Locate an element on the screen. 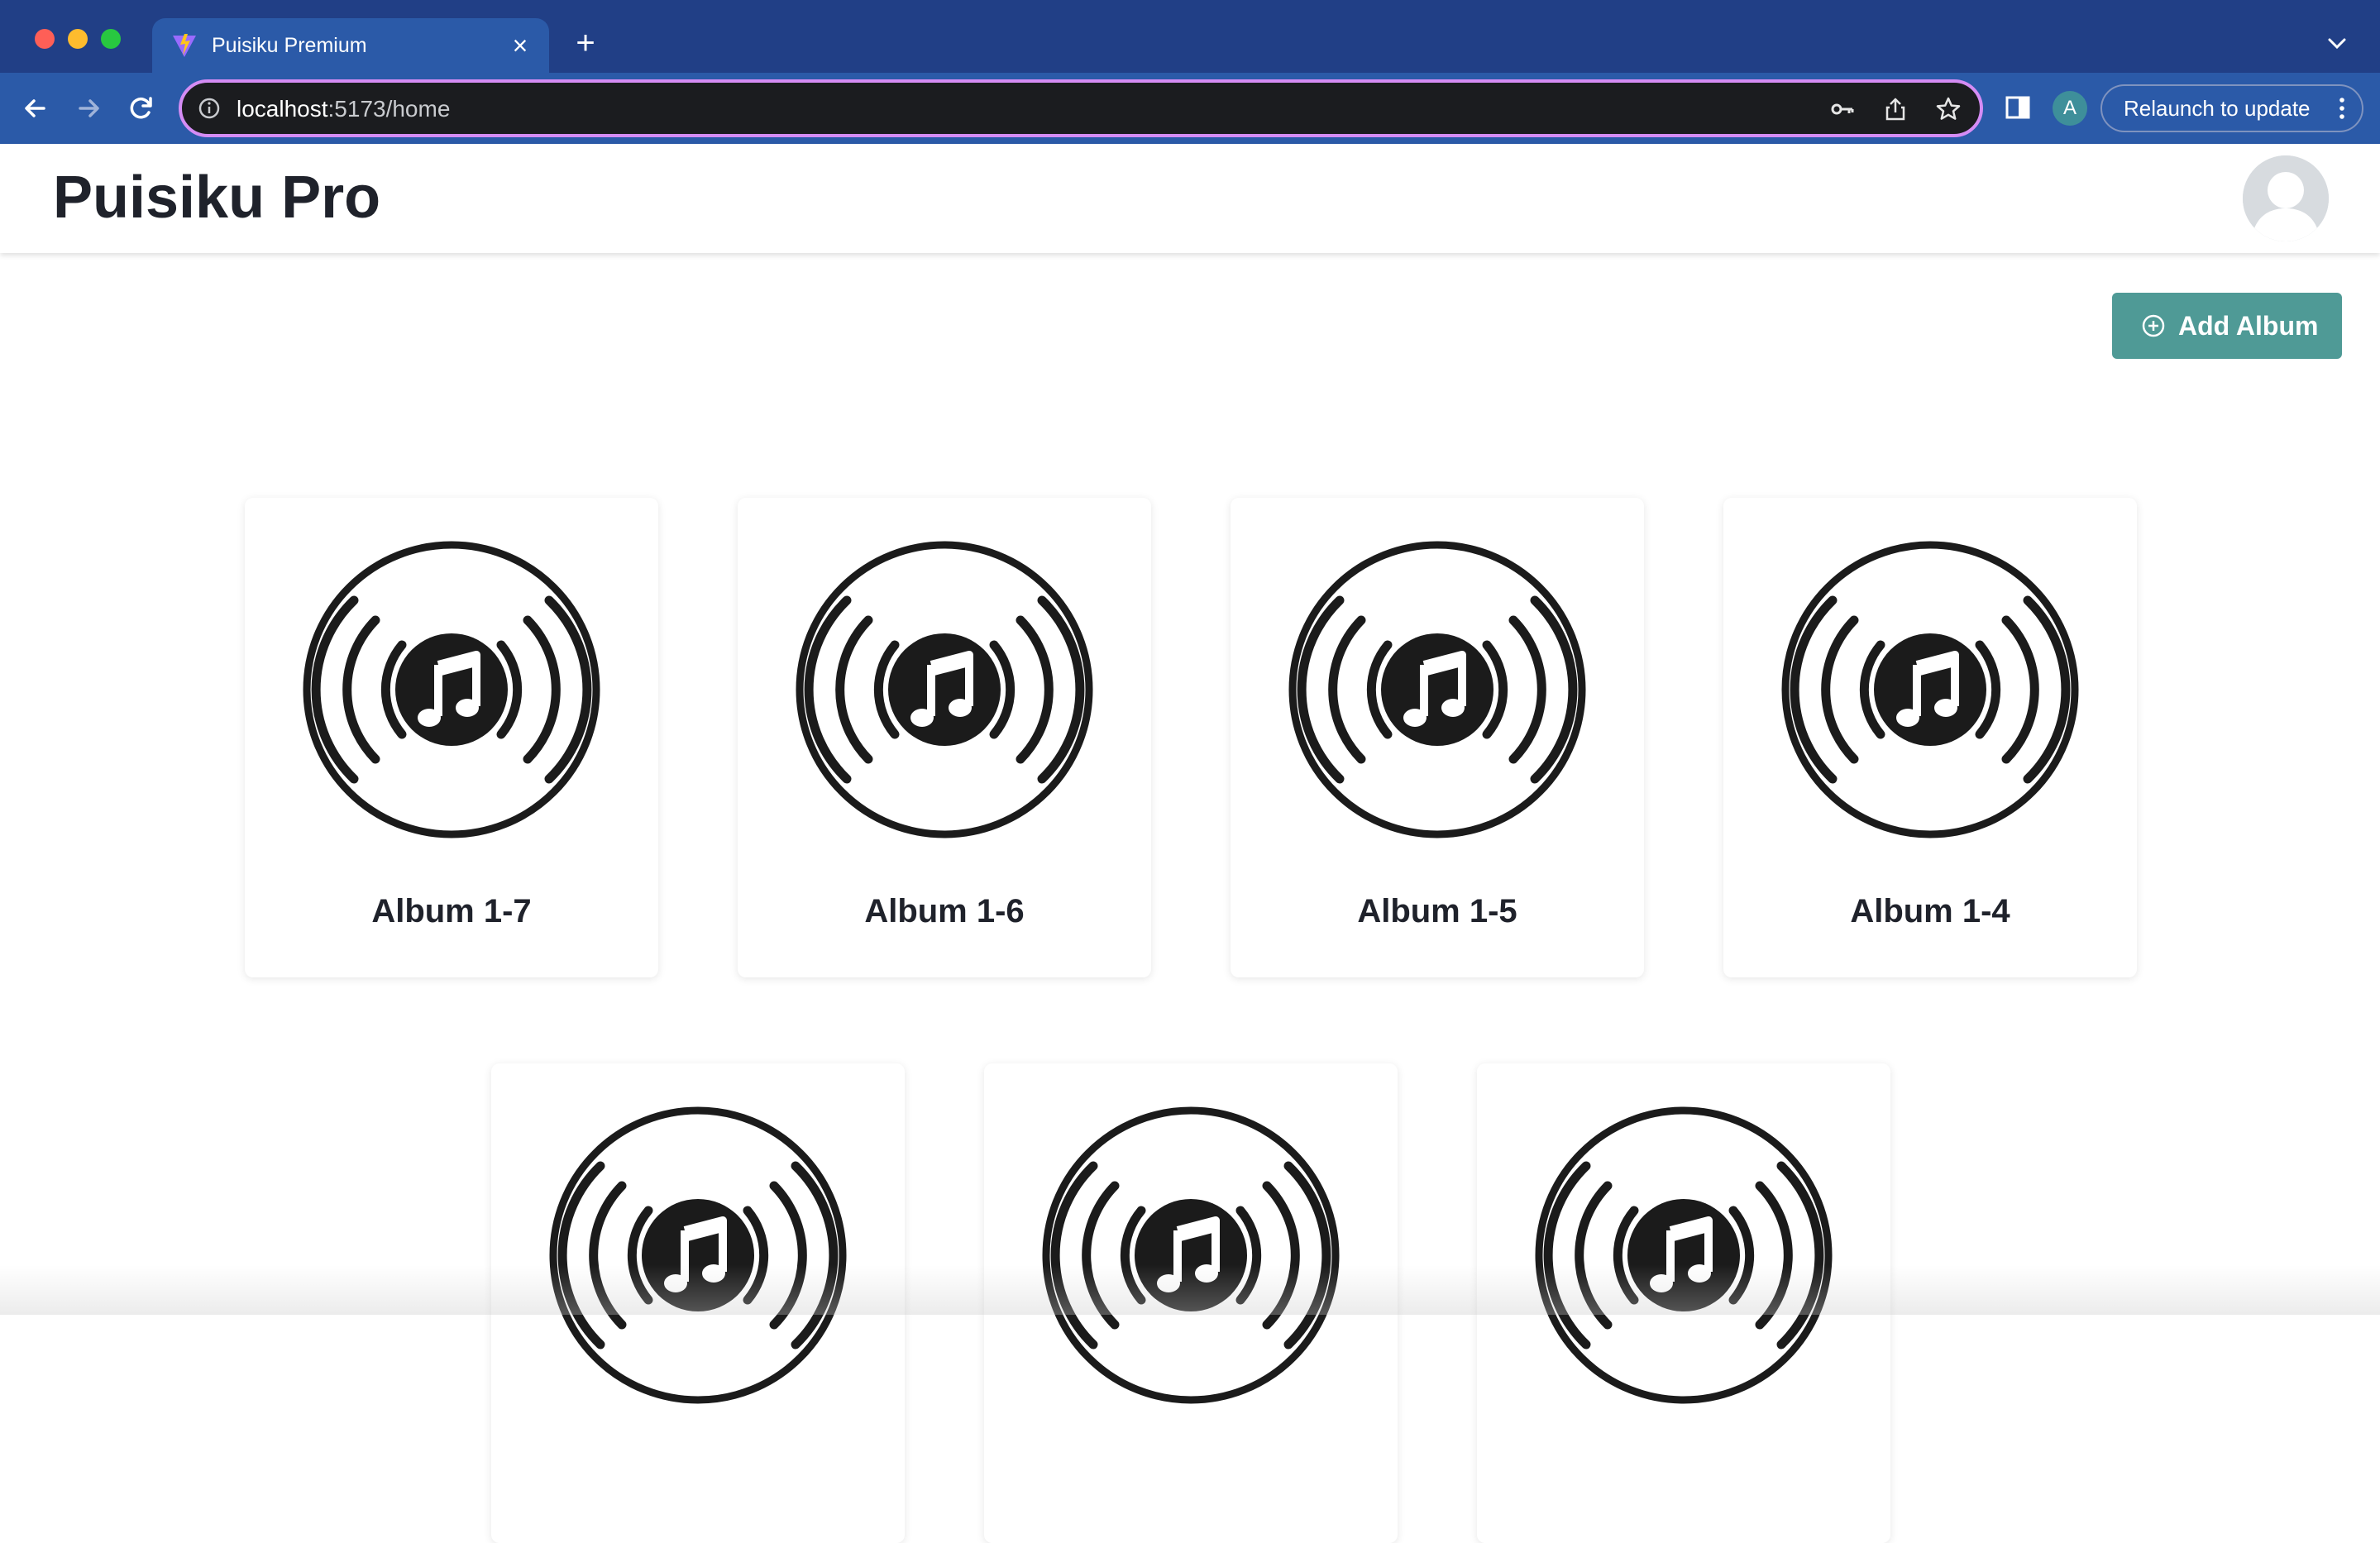 The width and height of the screenshot is (2380, 1543). browser-toolbar: localhost:5173/home A Relaunch to update is located at coordinates (1190, 109).